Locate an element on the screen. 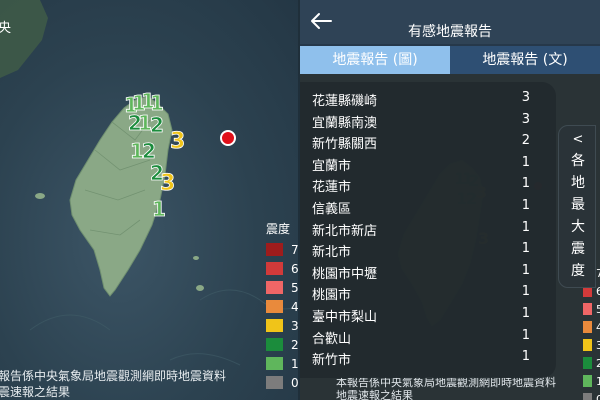 Image resolution: width=600 pixels, height=400 pixels. map-title-fragment: 央 is located at coordinates (6, 28).